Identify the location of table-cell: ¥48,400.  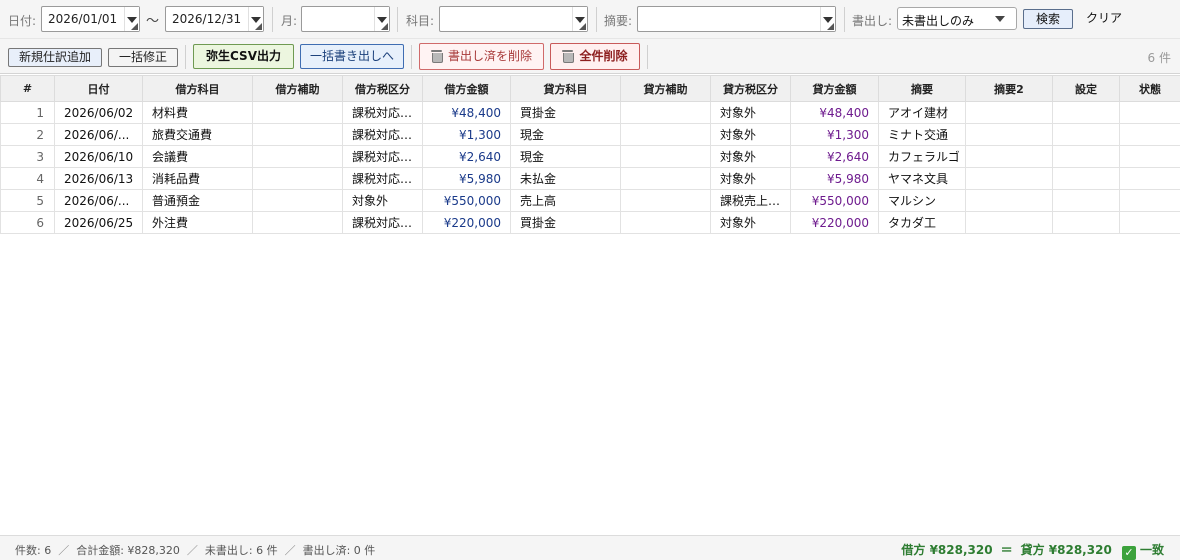
(834, 112).